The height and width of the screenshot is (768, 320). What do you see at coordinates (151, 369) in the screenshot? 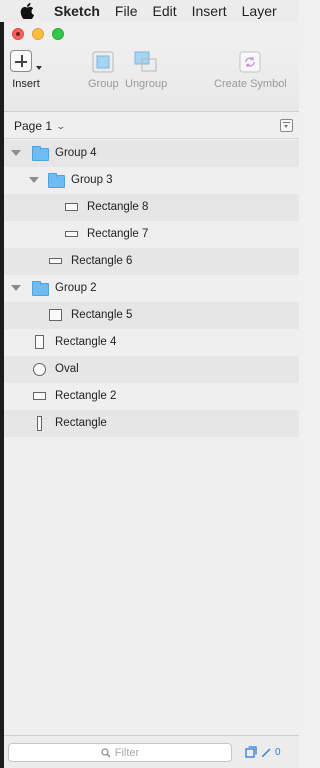
I see `layer-row: Oval` at bounding box center [151, 369].